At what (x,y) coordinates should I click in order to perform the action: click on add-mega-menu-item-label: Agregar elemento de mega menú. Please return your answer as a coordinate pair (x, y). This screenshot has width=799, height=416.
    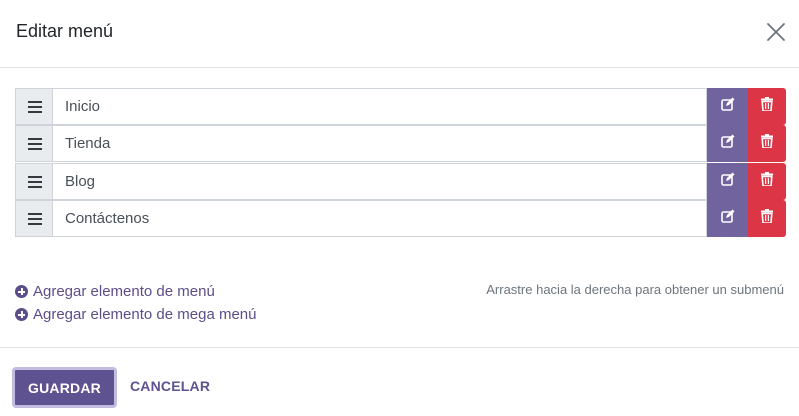
    Looking at the image, I should click on (145, 314).